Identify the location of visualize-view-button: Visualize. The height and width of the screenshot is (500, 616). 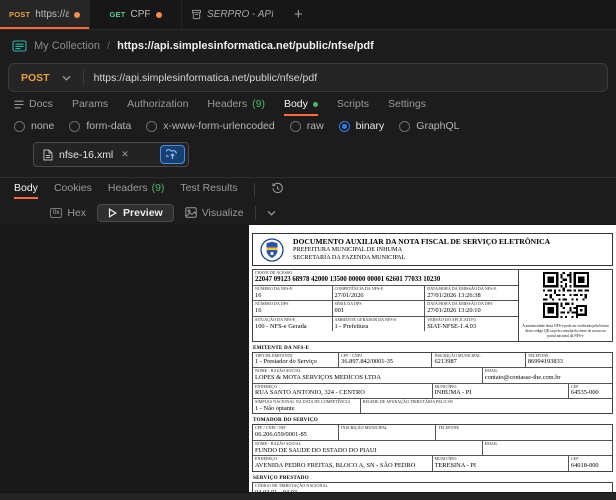
(214, 213).